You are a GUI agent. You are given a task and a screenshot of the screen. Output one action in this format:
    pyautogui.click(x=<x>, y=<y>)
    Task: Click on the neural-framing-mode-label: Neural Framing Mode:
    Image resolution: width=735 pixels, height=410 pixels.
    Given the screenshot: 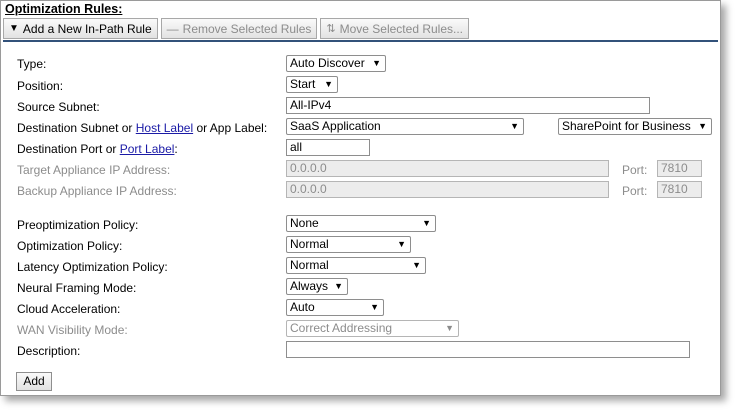 What is the action you would take?
    pyautogui.click(x=77, y=288)
    